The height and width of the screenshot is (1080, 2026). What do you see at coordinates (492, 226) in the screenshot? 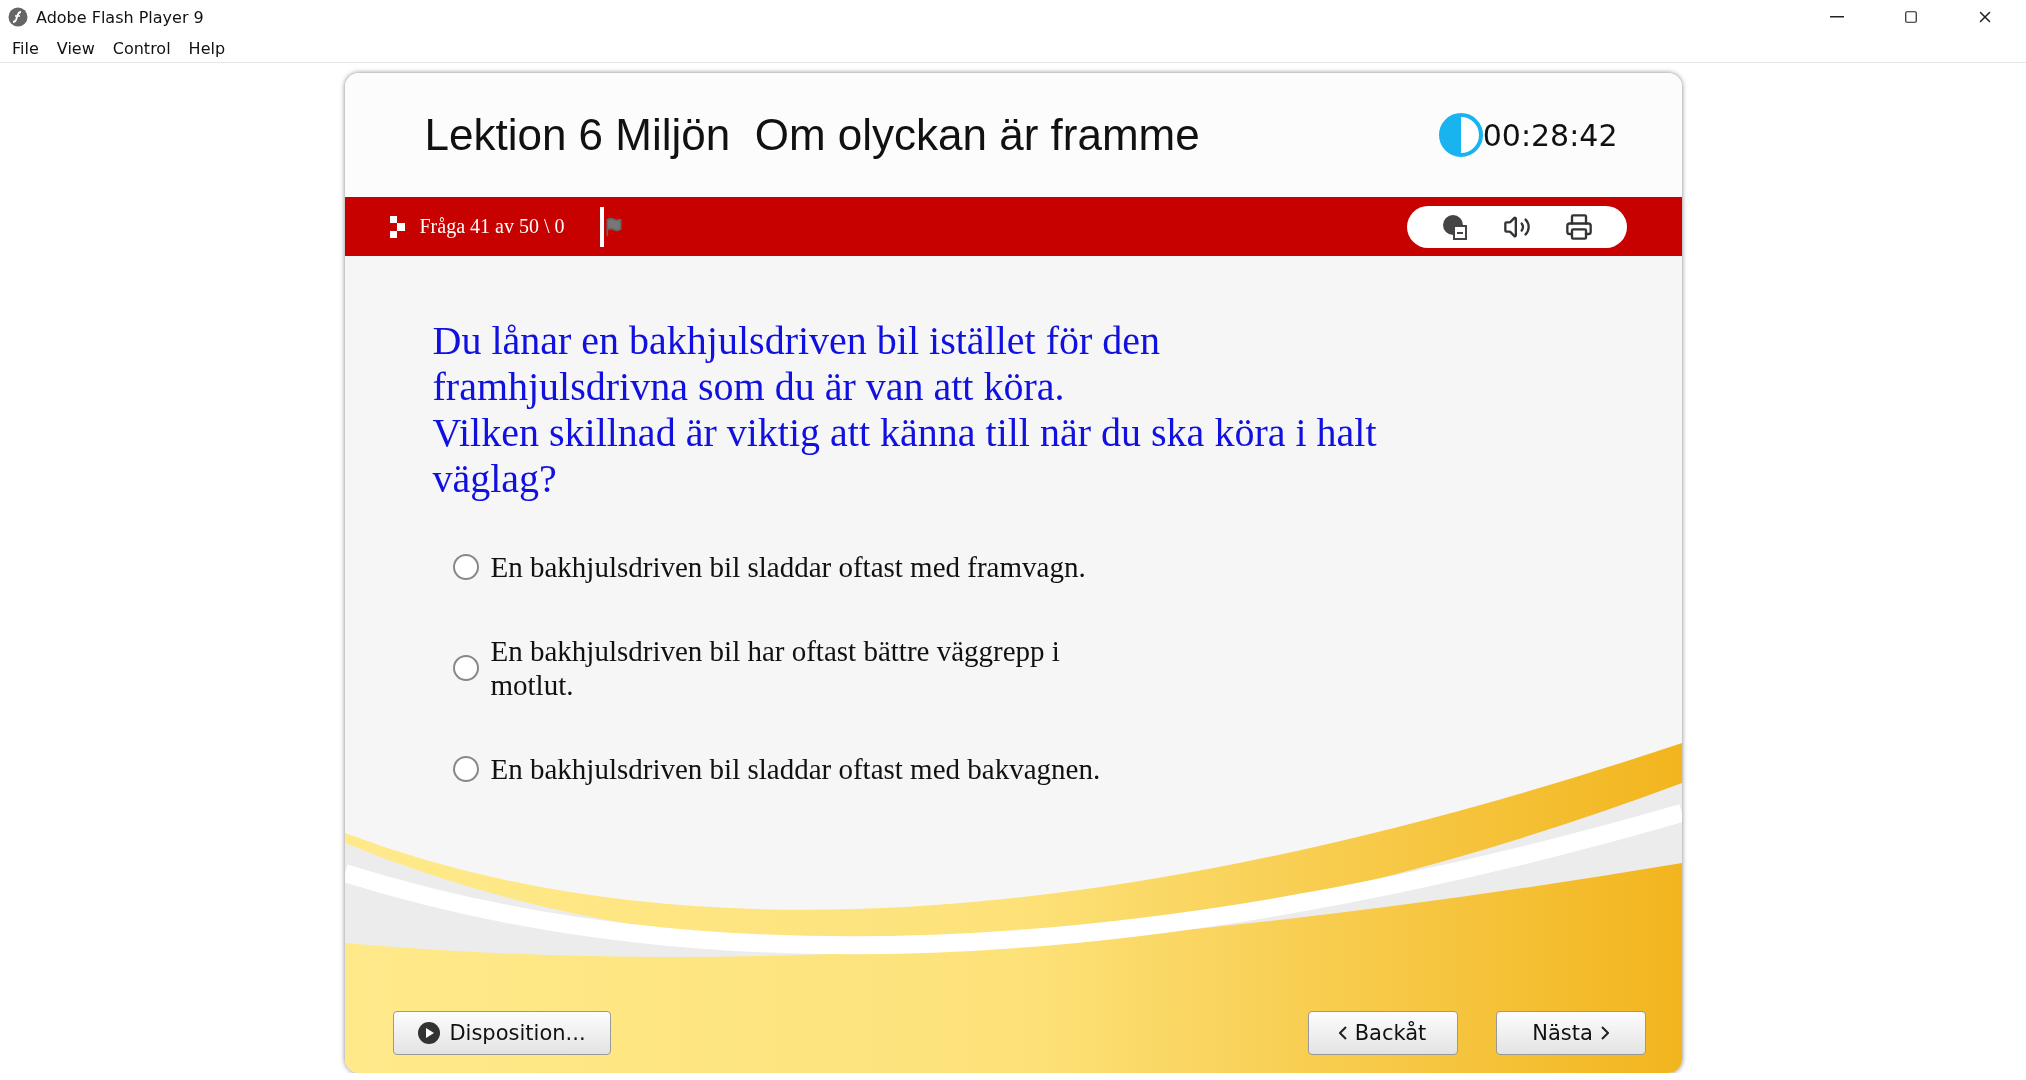
I see `question-counter: Fråga 41 av 50 \ 0` at bounding box center [492, 226].